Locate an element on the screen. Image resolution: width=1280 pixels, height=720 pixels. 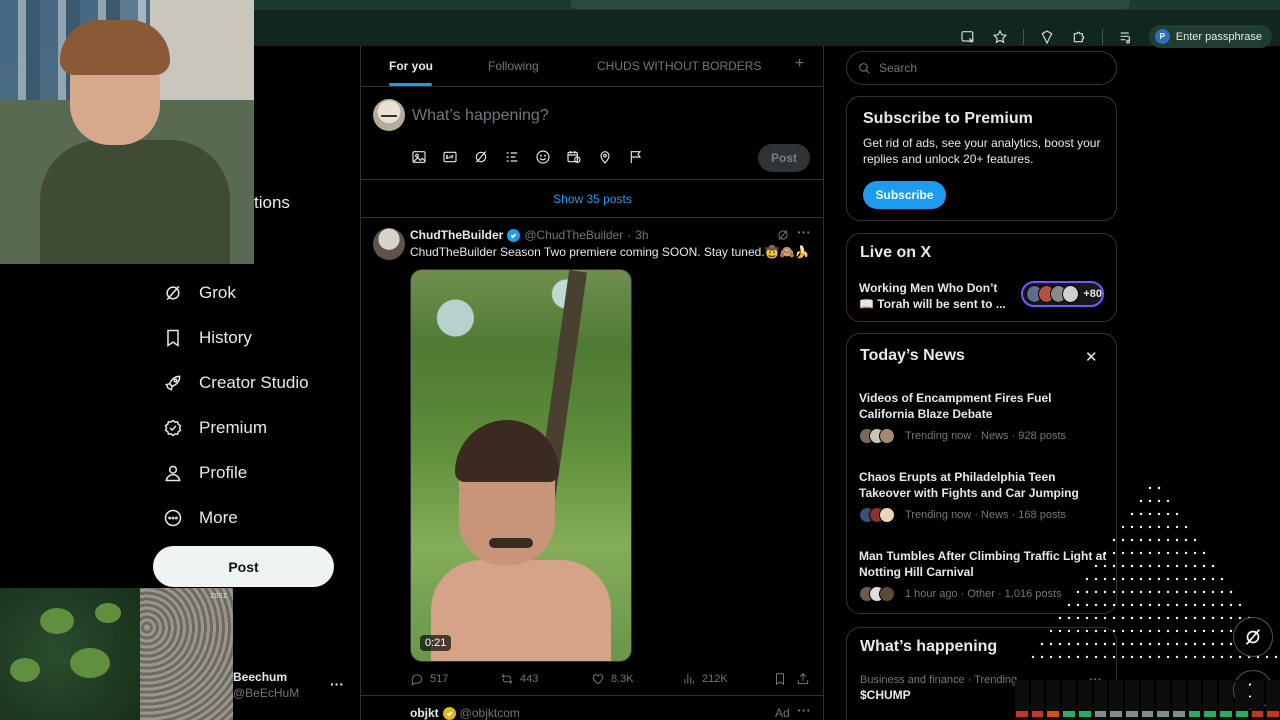
account-handle: @BeEcHuM is located at coordinates (266, 693).